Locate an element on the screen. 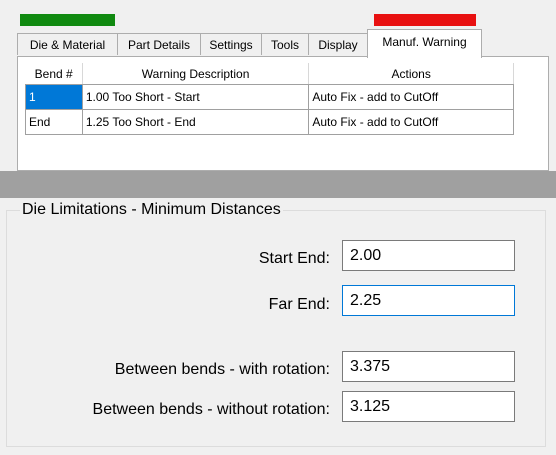  far-end-label: Far End: is located at coordinates (299, 304).